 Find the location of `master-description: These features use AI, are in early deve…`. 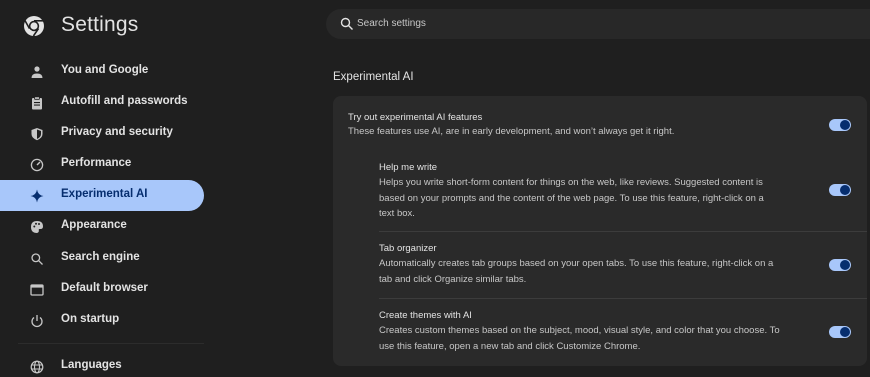

master-description: These features use AI, are in early deve… is located at coordinates (511, 131).